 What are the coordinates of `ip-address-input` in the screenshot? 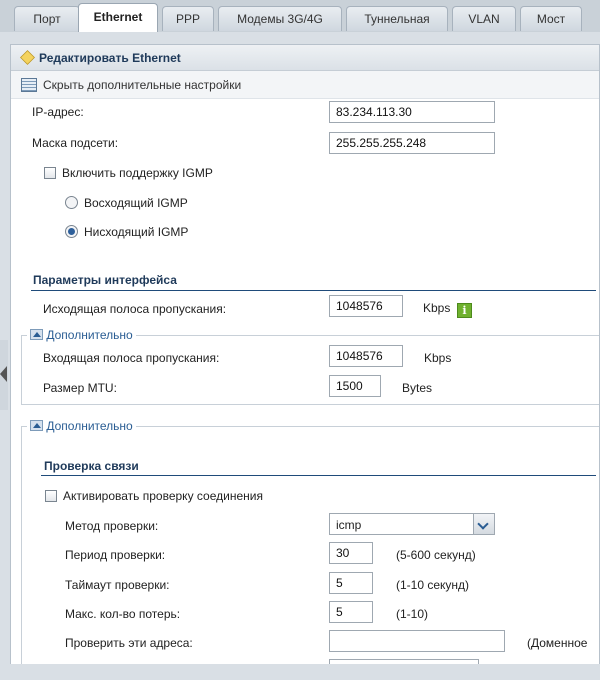 It's located at (412, 112).